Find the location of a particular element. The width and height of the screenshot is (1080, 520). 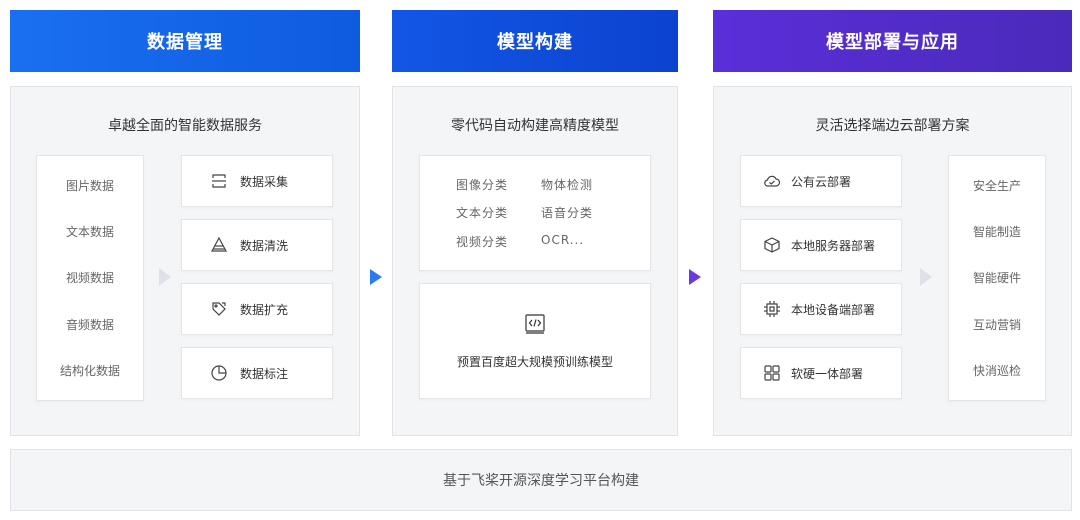

chip-icon is located at coordinates (772, 309).